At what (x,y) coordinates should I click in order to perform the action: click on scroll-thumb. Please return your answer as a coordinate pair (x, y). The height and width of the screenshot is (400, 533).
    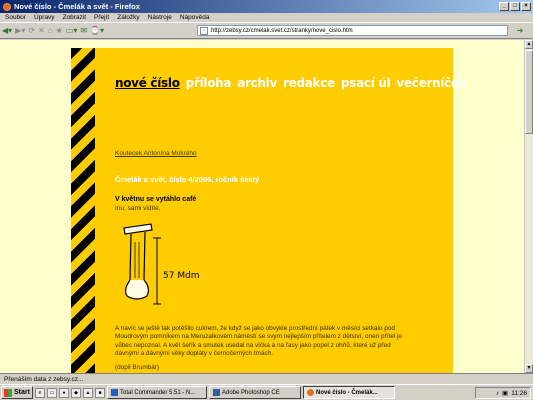
    Looking at the image, I should click on (529, 92).